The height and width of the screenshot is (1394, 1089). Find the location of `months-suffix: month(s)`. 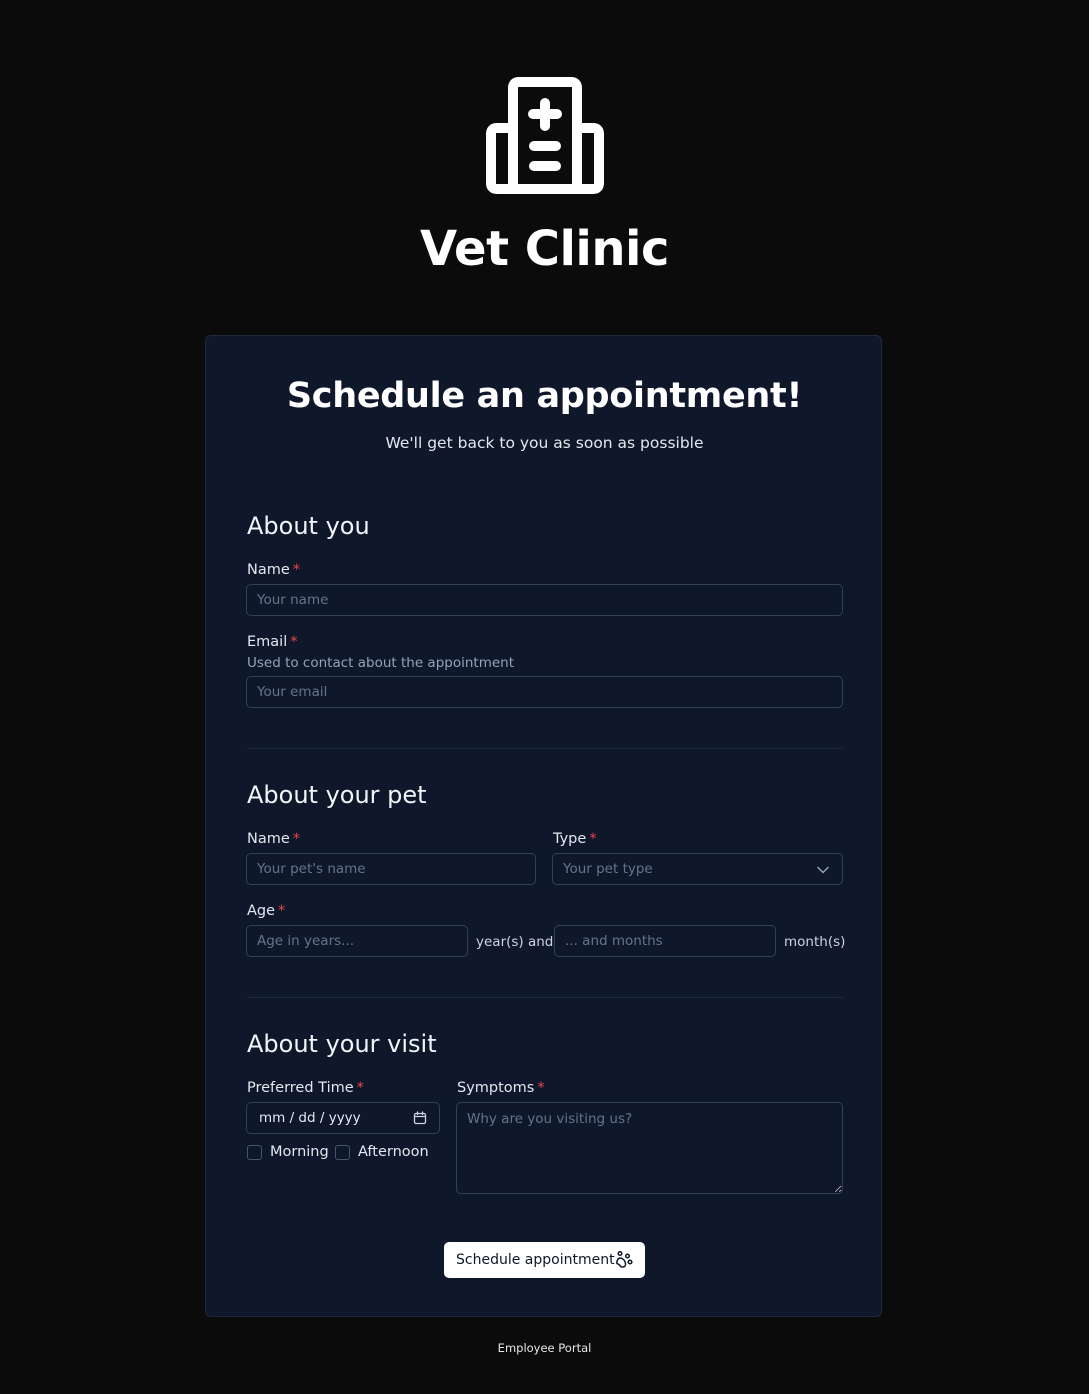

months-suffix: month(s) is located at coordinates (815, 942).